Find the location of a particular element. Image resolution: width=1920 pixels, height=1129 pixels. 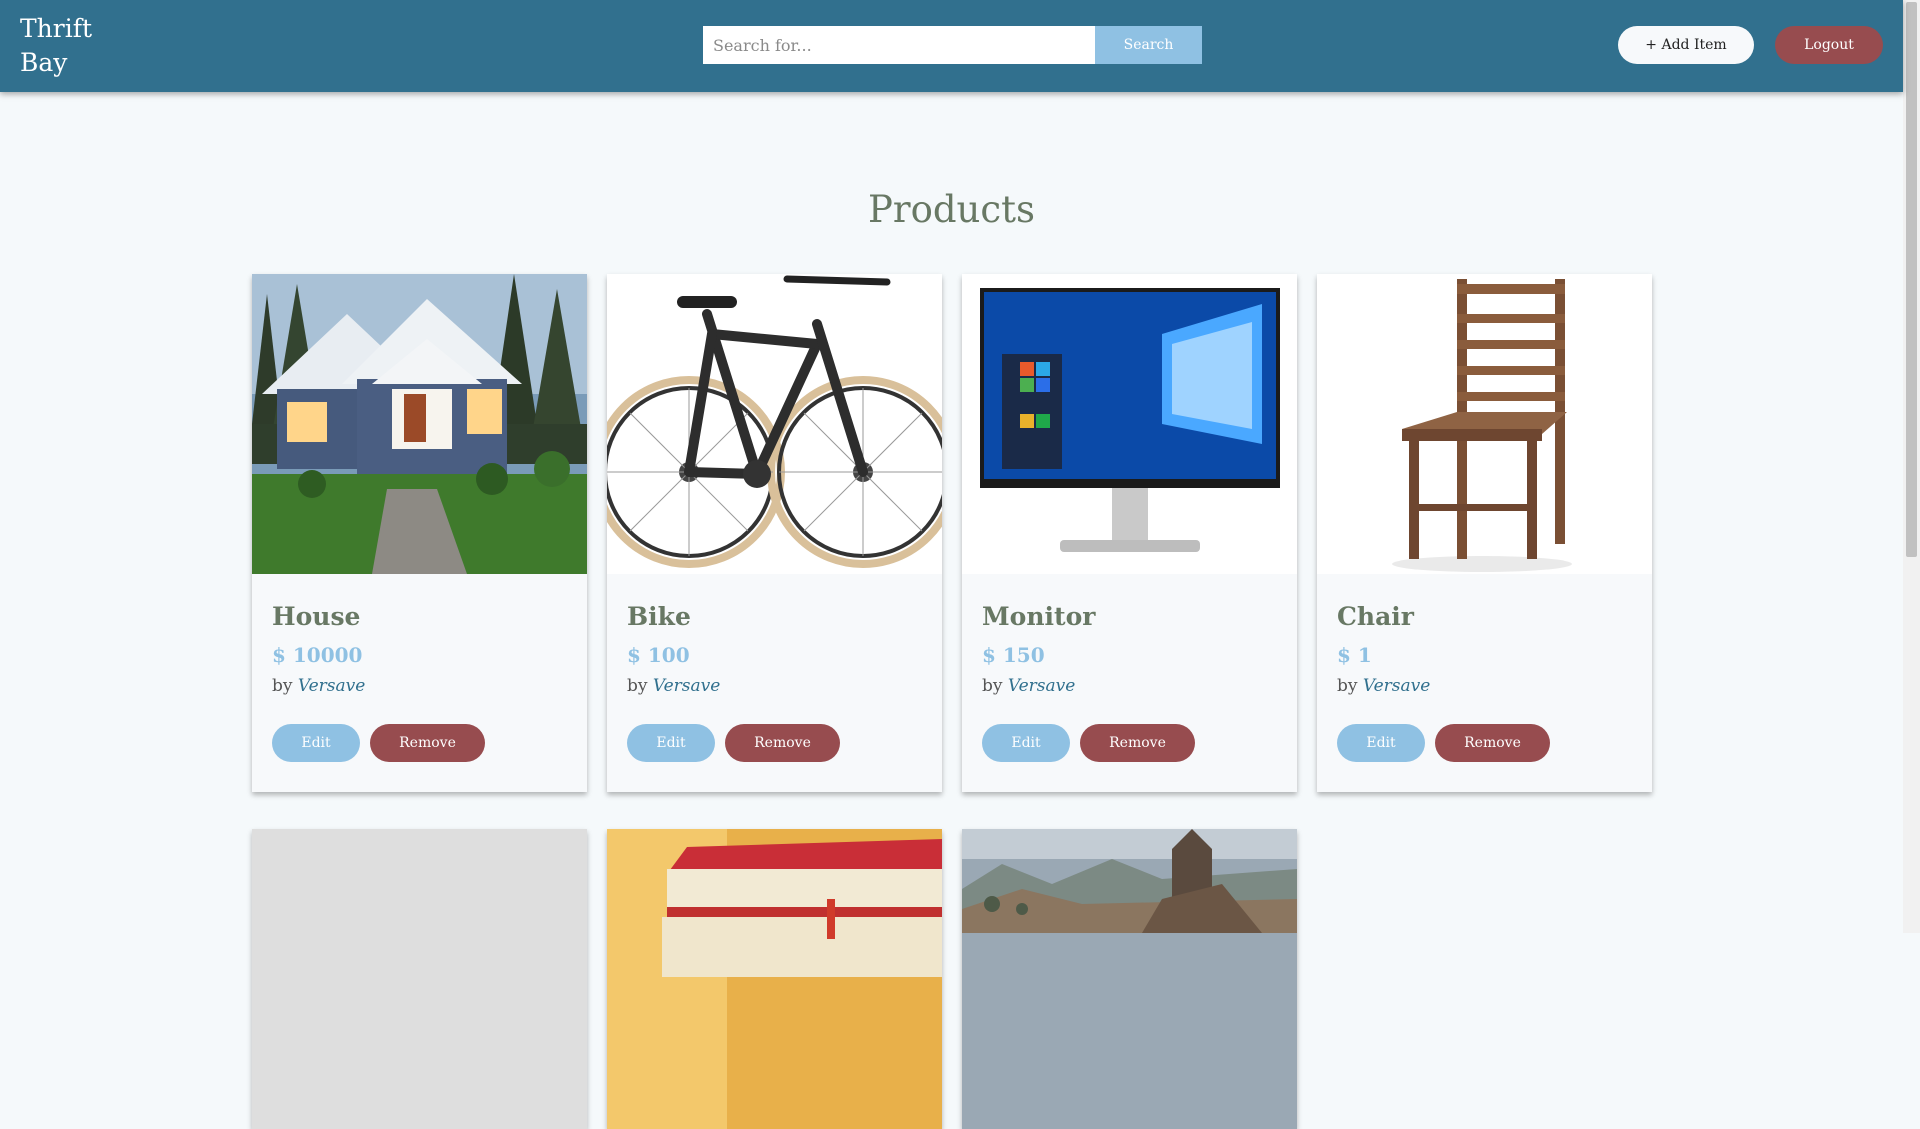

navbar: Thrift Bay Search + Add Item Logout is located at coordinates (951, 46).